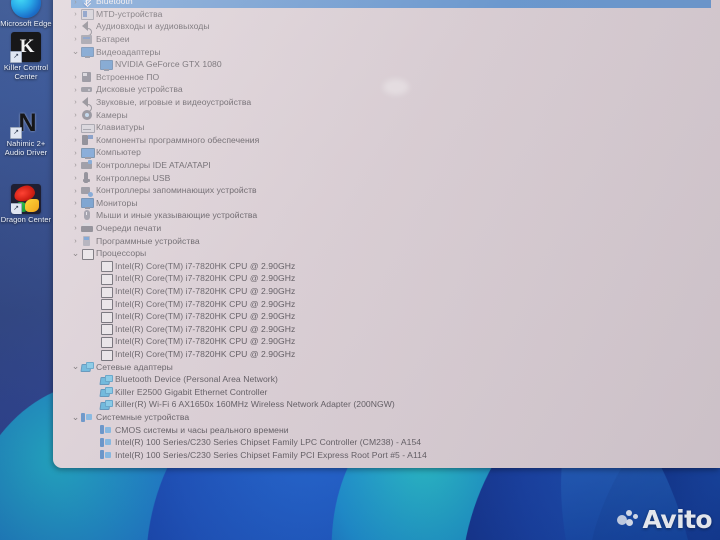  What do you see at coordinates (16, 133) in the screenshot?
I see `shortcut-badge-icon` at bounding box center [16, 133].